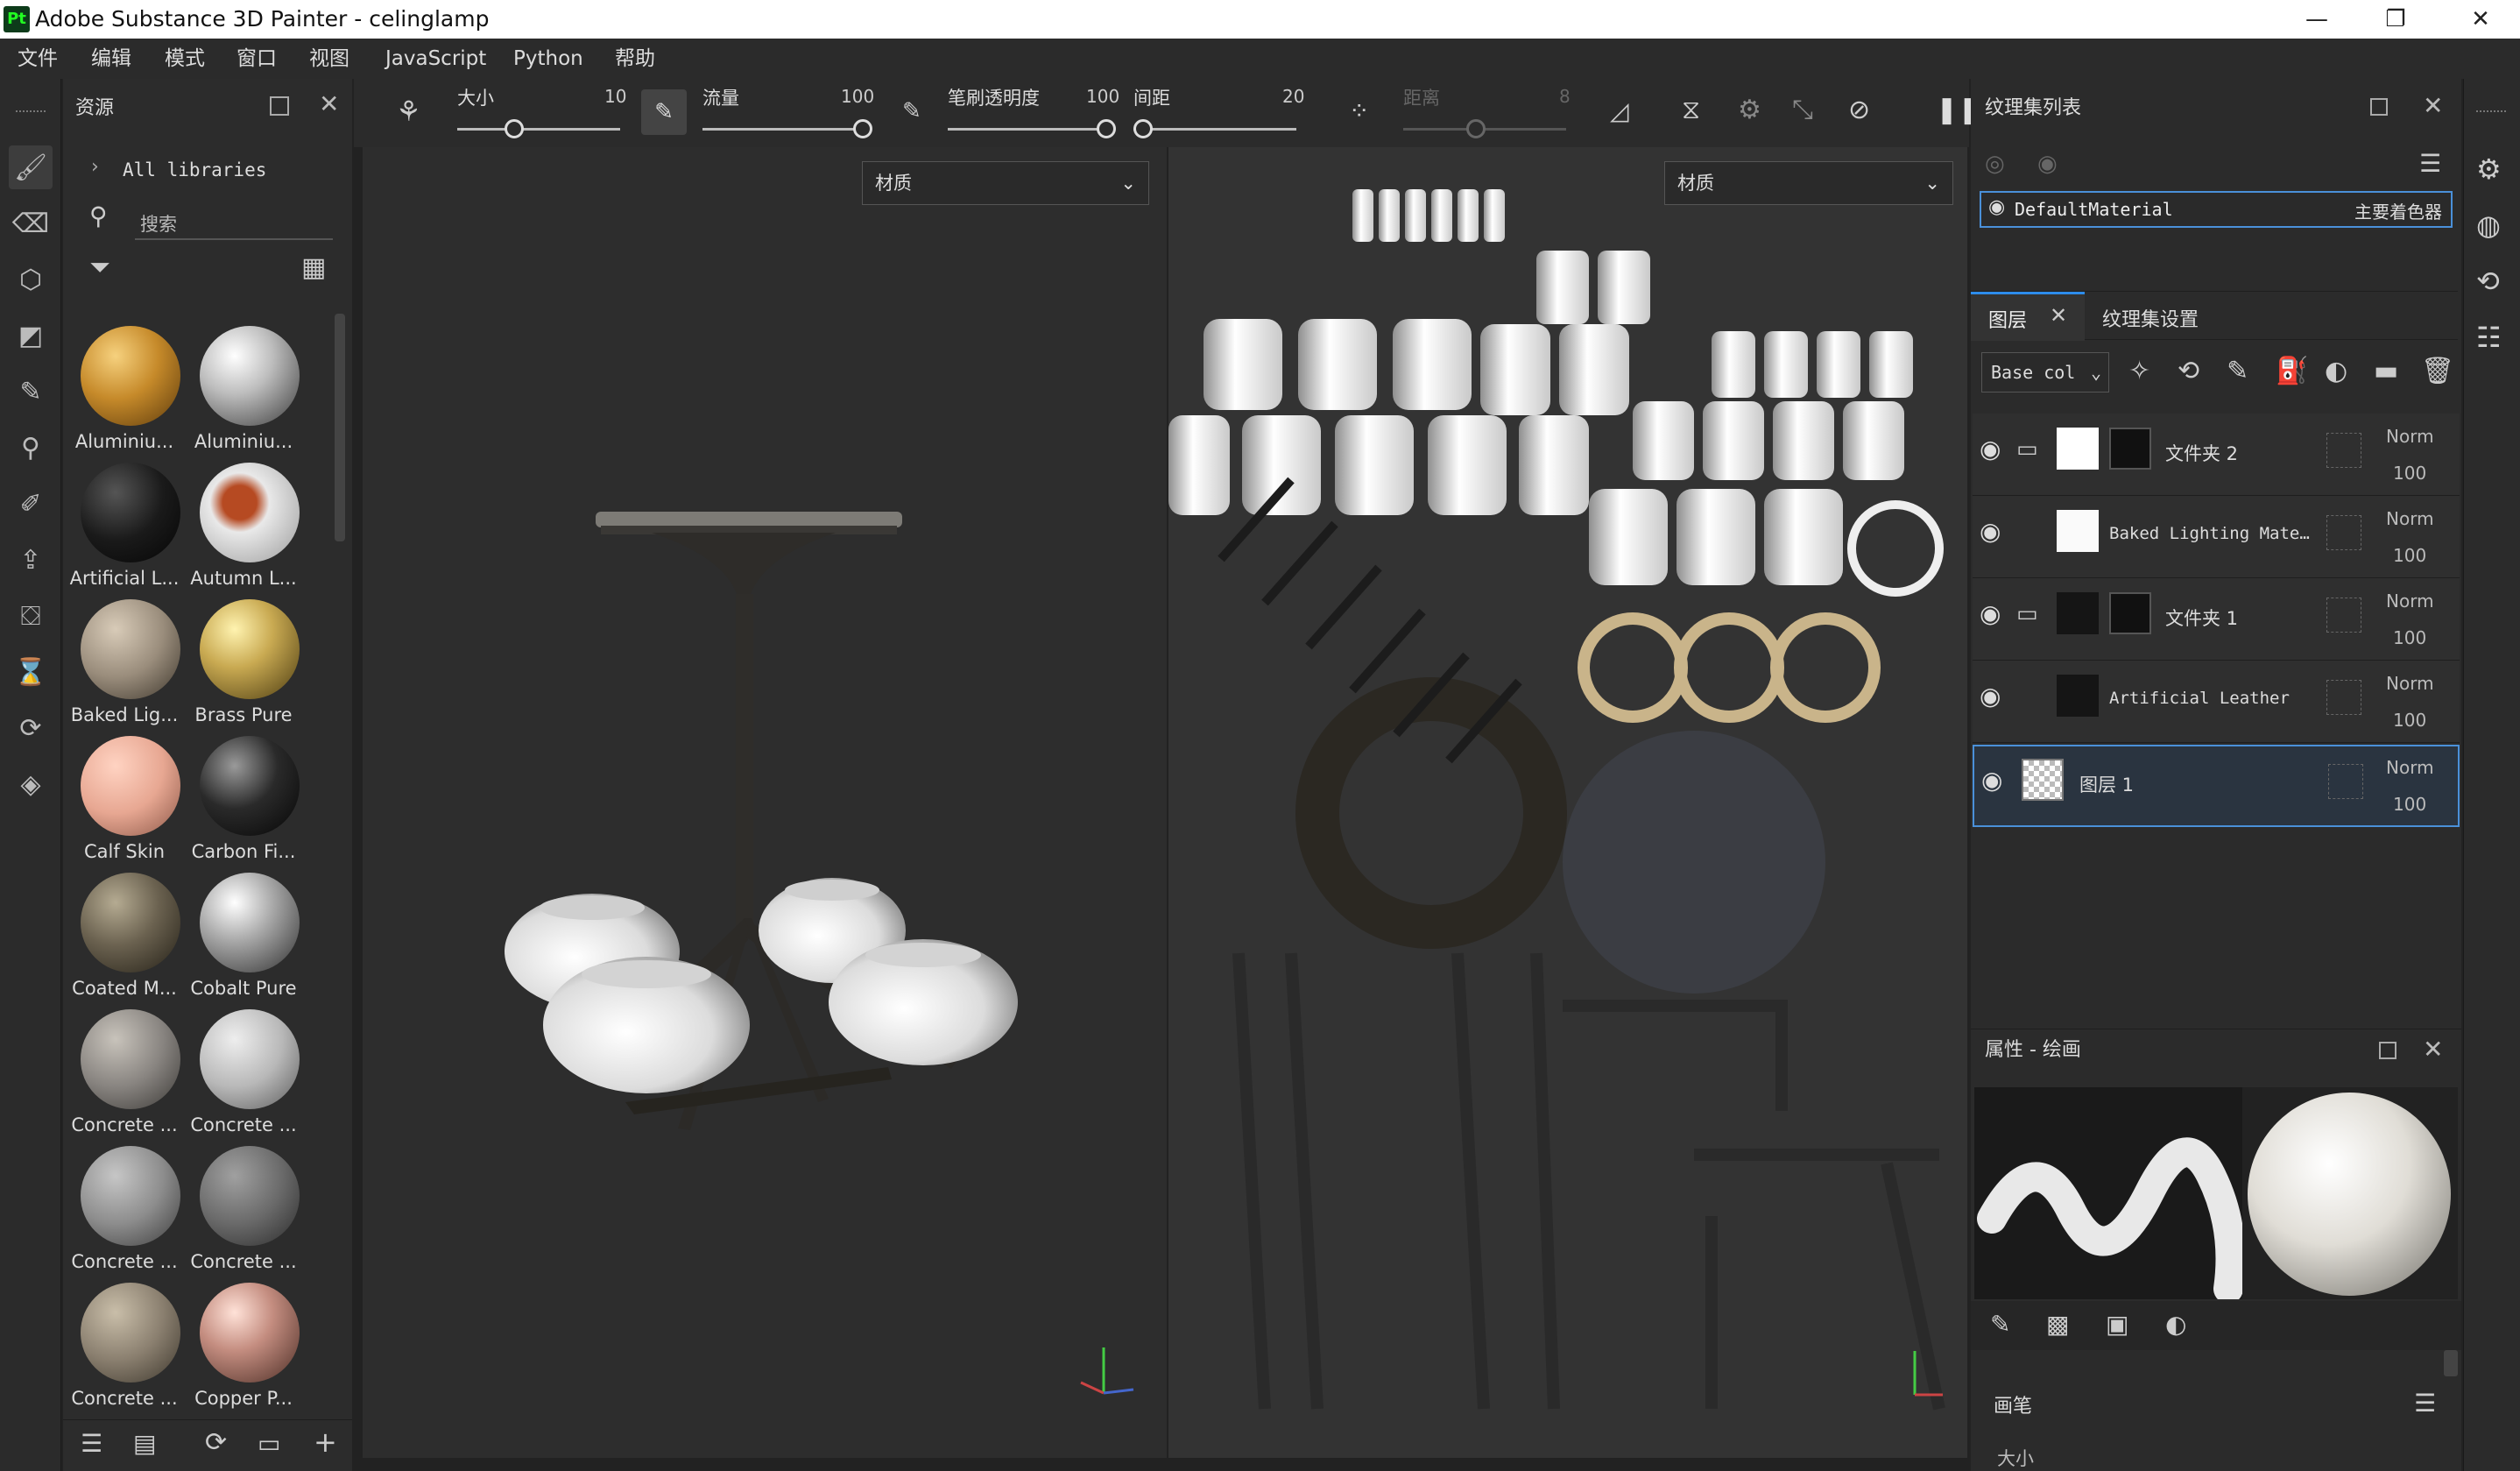 This screenshot has height=1471, width=2520. What do you see at coordinates (31, 560) in the screenshot?
I see `export-icon: ⇪` at bounding box center [31, 560].